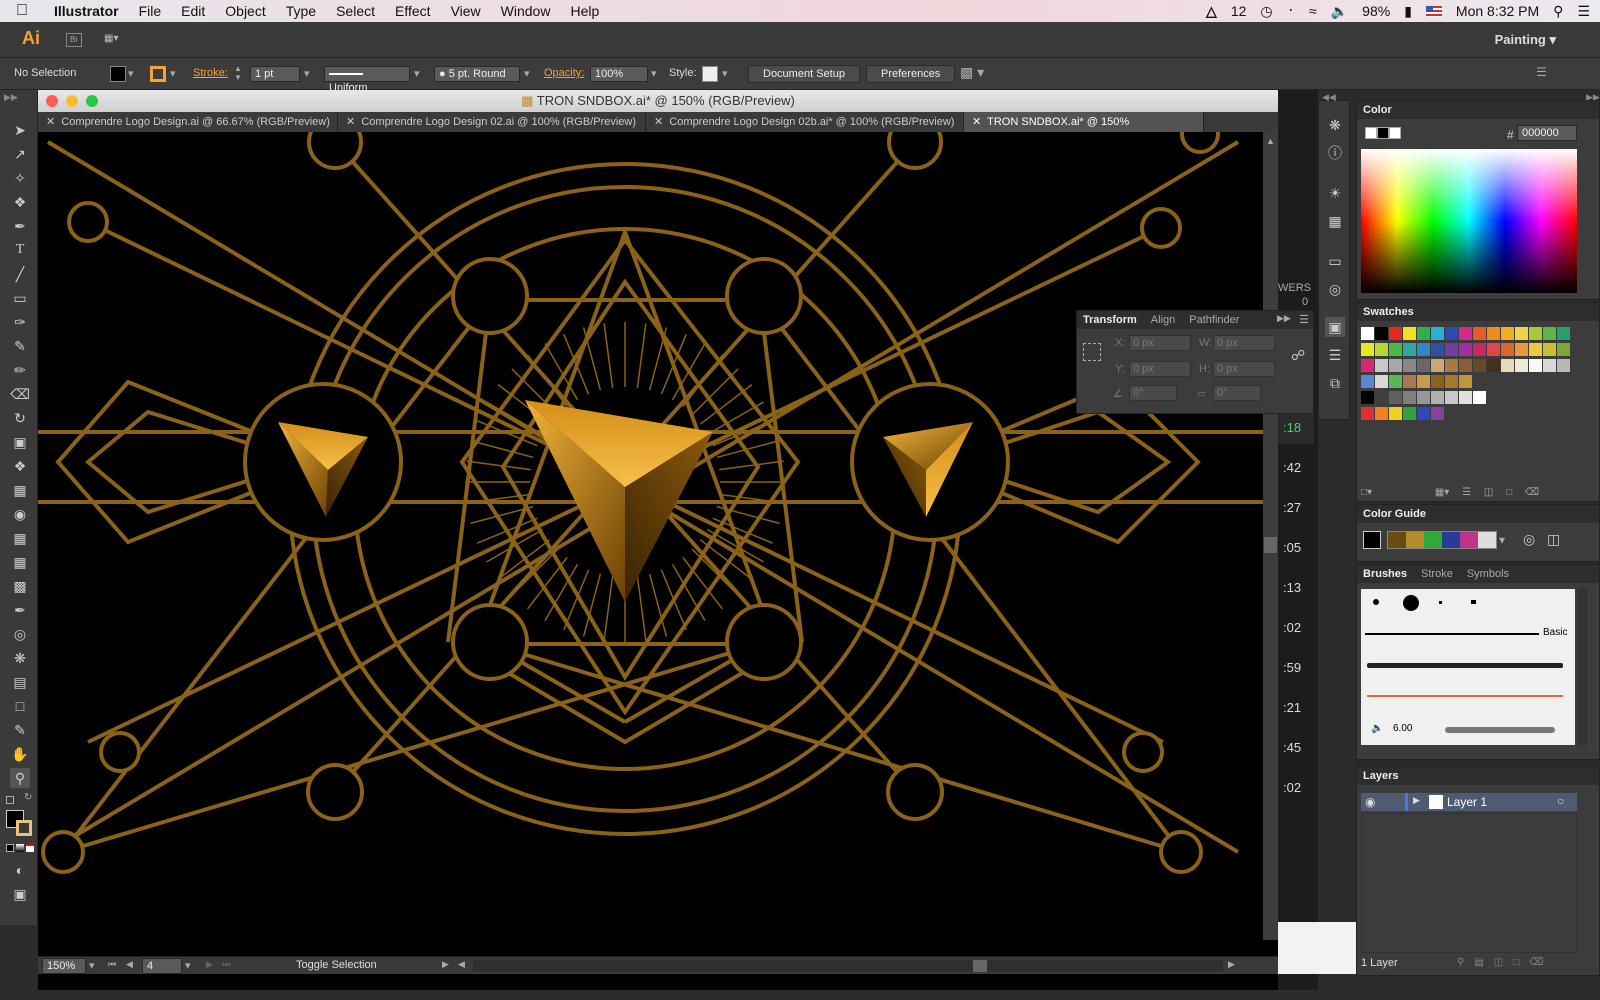  I want to click on appearance-panel-icon: ☀, so click(1335, 193).